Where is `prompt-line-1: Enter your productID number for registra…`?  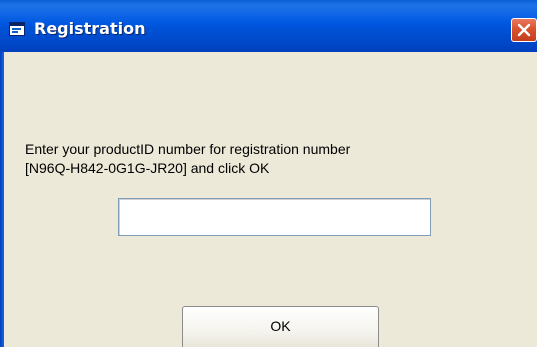 prompt-line-1: Enter your productID number for registra… is located at coordinates (188, 149).